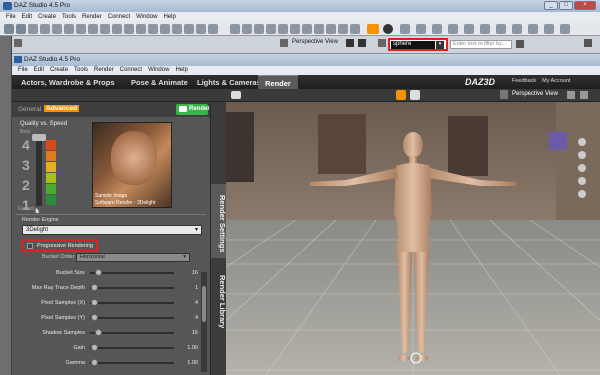  I want to click on export-icon, so click(319, 29).